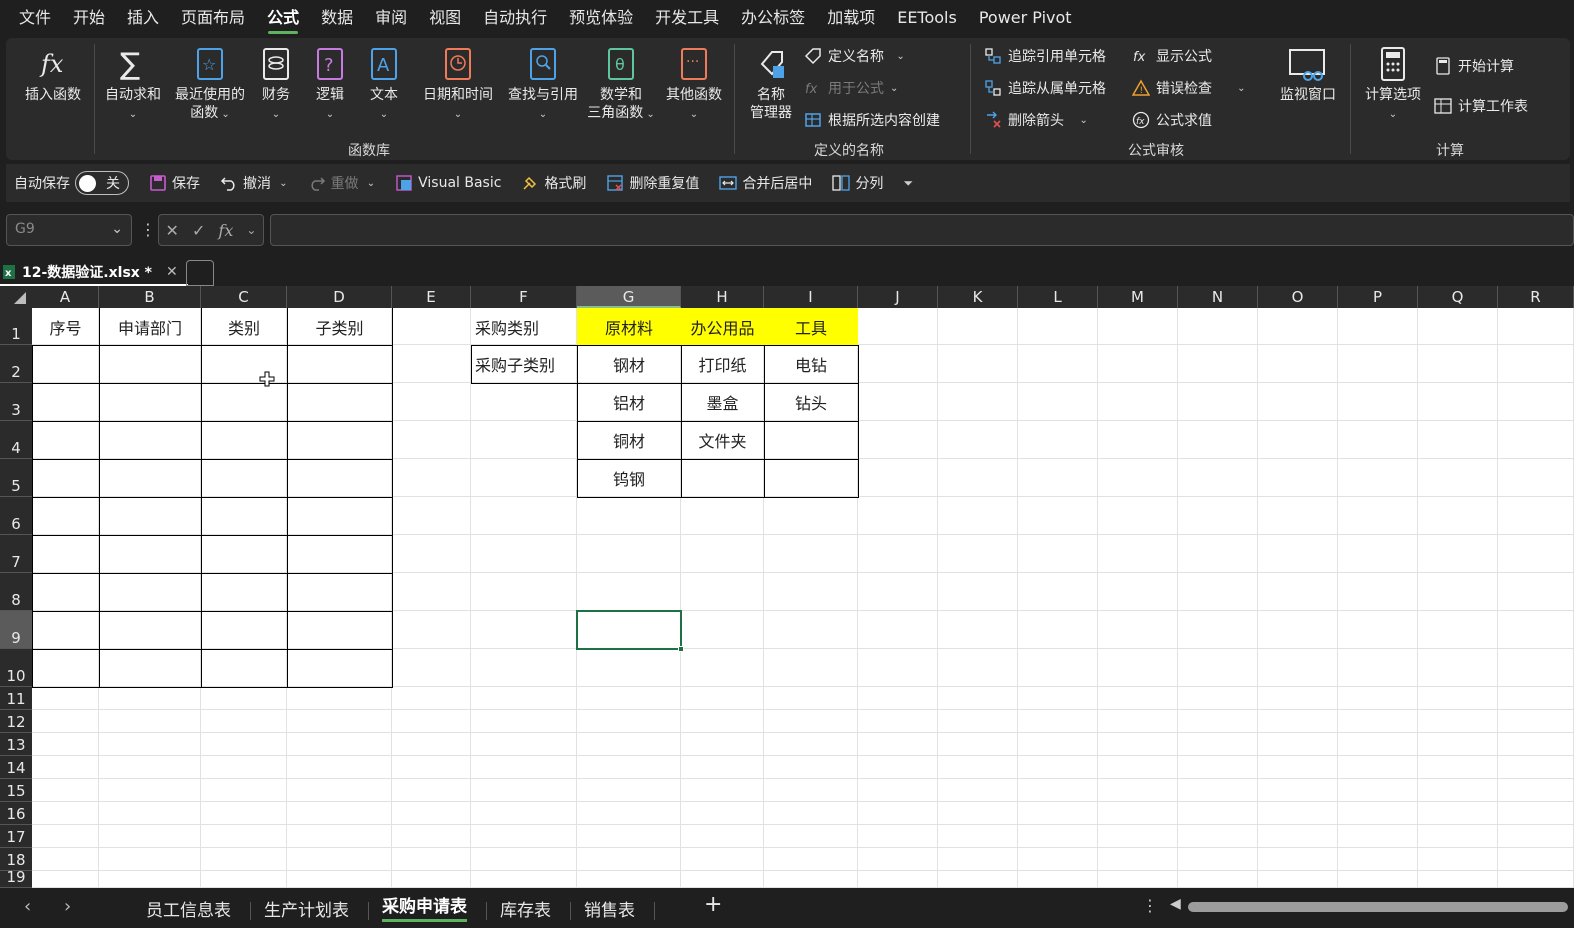 The width and height of the screenshot is (1574, 928). Describe the element at coordinates (1036, 120) in the screenshot. I see `remove-arrows-button: 删除箭头 ⌄` at that location.